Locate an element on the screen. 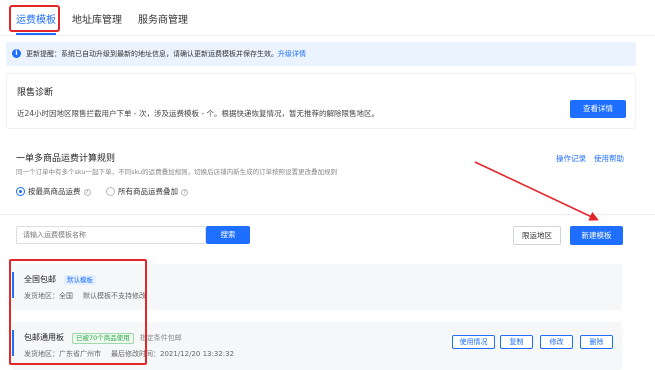 This screenshot has height=370, width=655. limit-diagnosis-title: 限售诊断 is located at coordinates (35, 93).